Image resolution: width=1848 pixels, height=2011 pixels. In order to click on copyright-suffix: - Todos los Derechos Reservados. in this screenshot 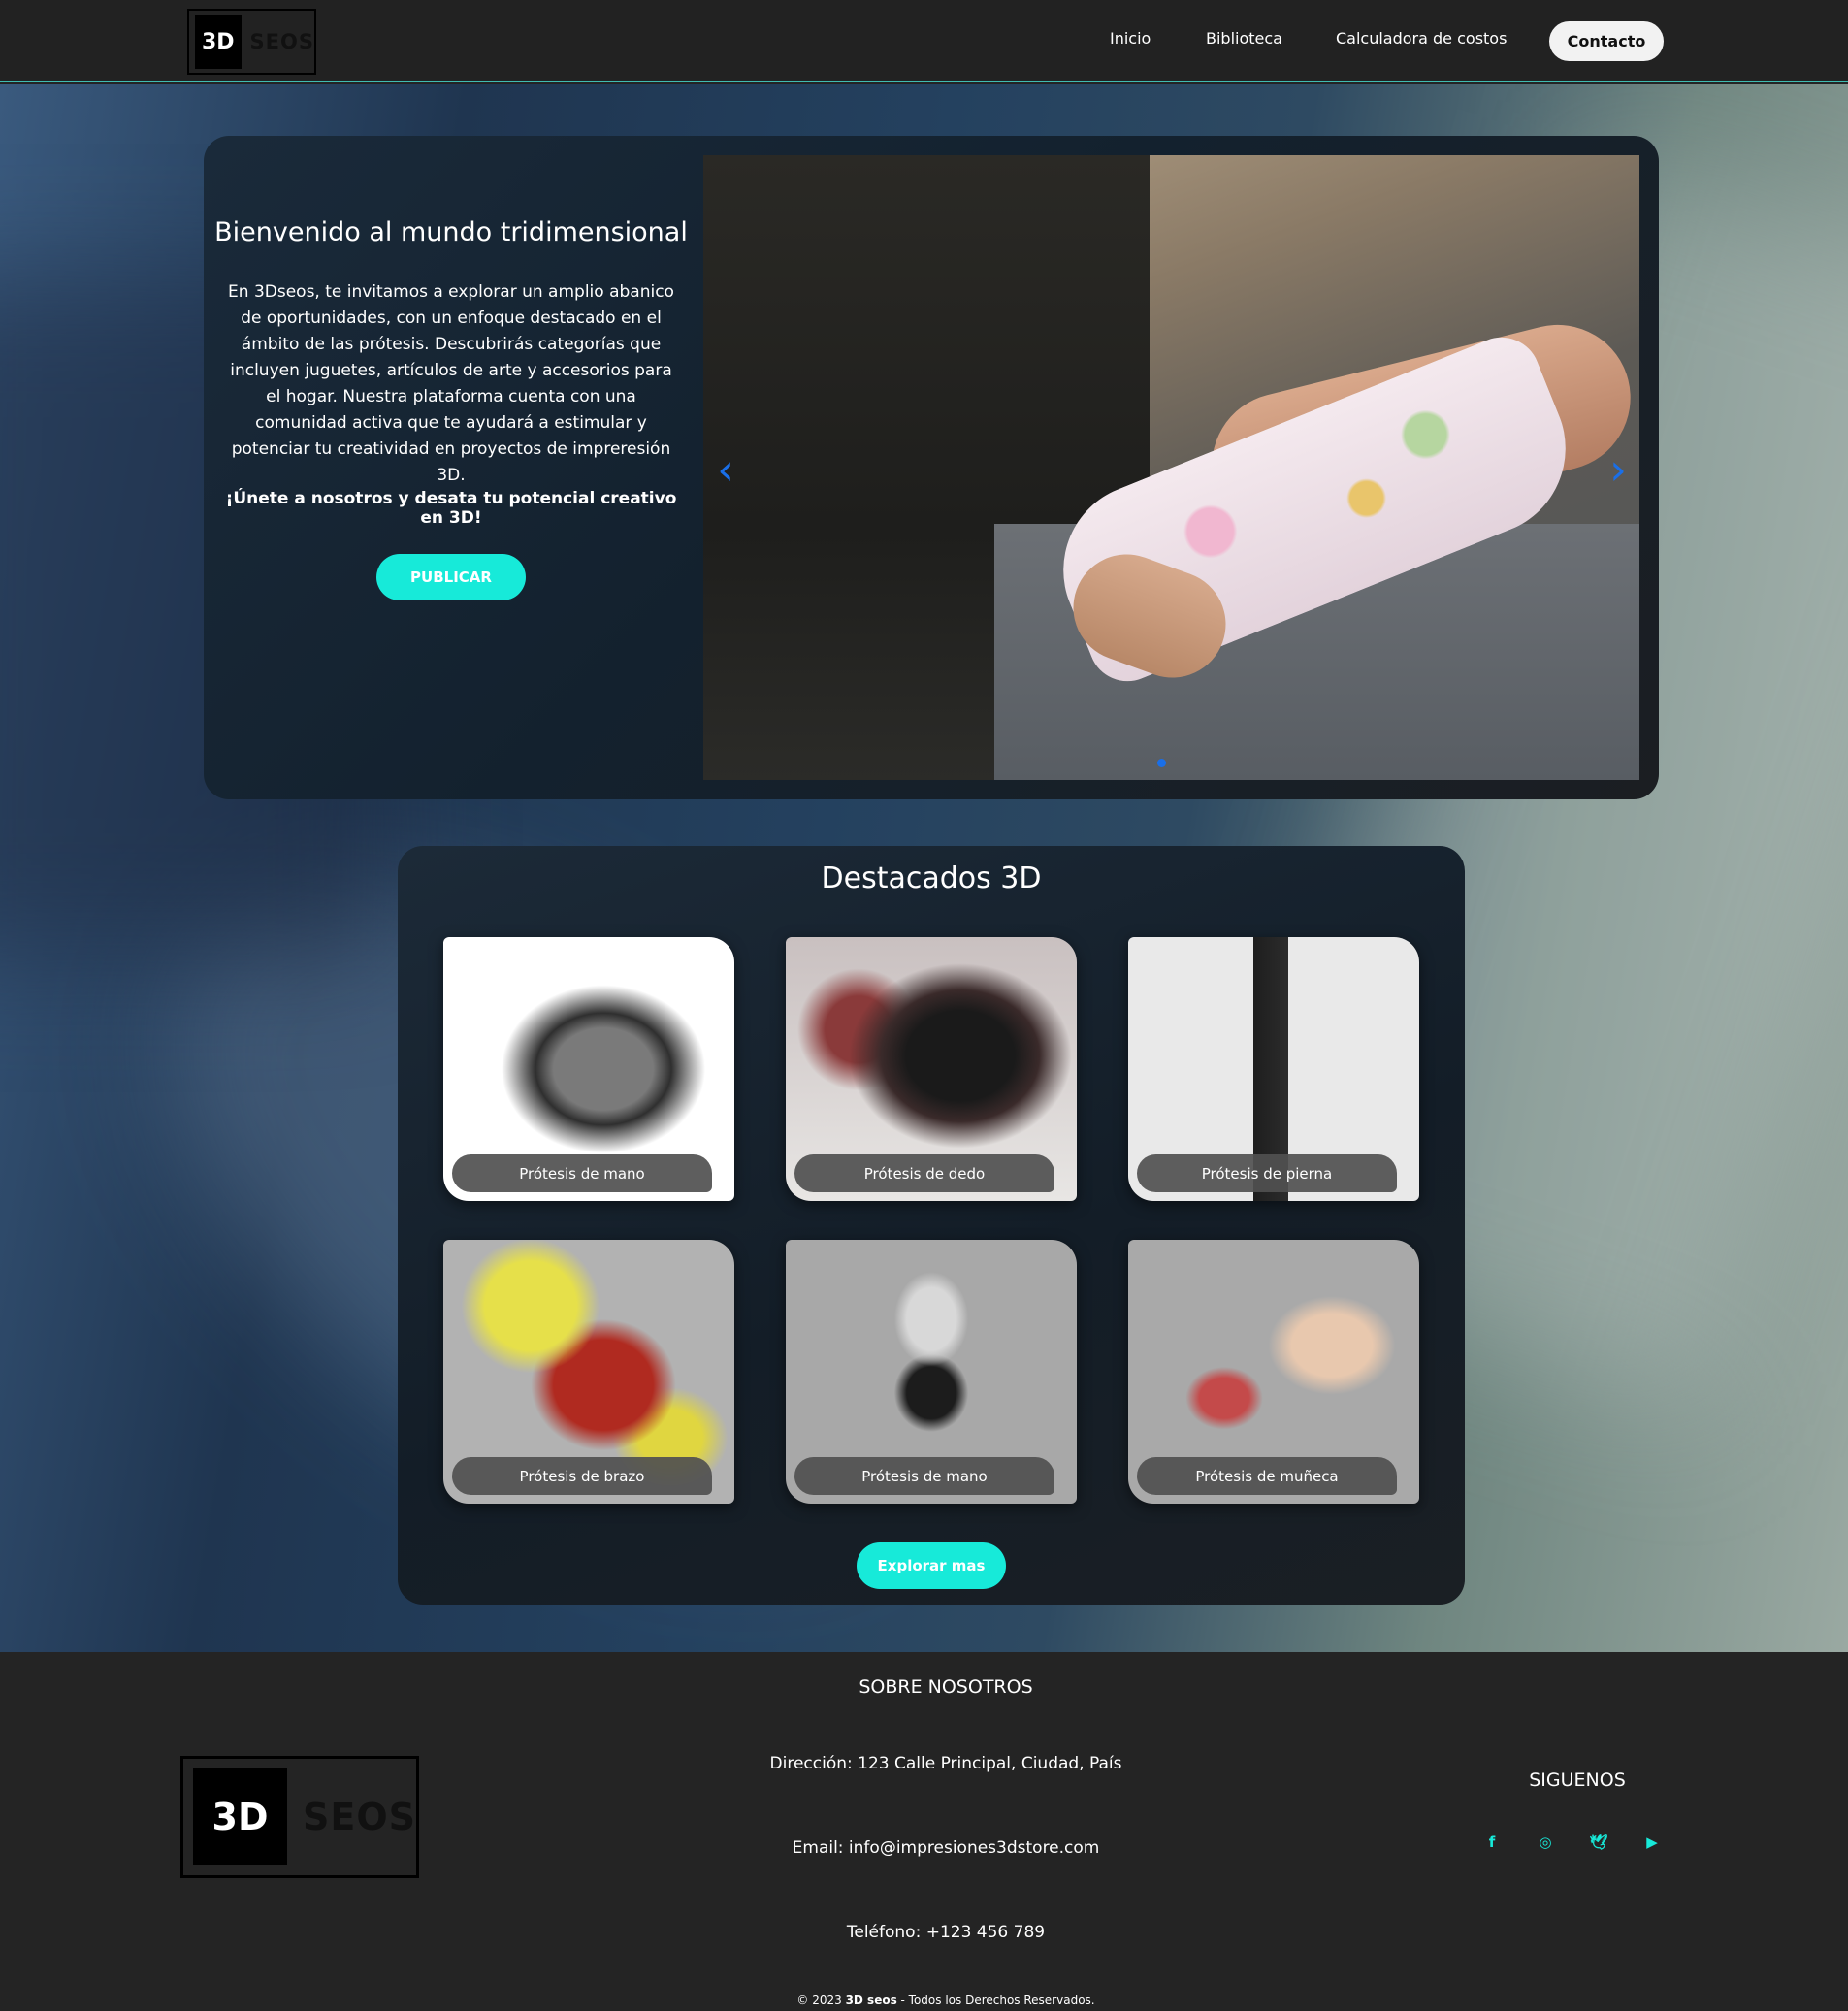, I will do `click(995, 2001)`.